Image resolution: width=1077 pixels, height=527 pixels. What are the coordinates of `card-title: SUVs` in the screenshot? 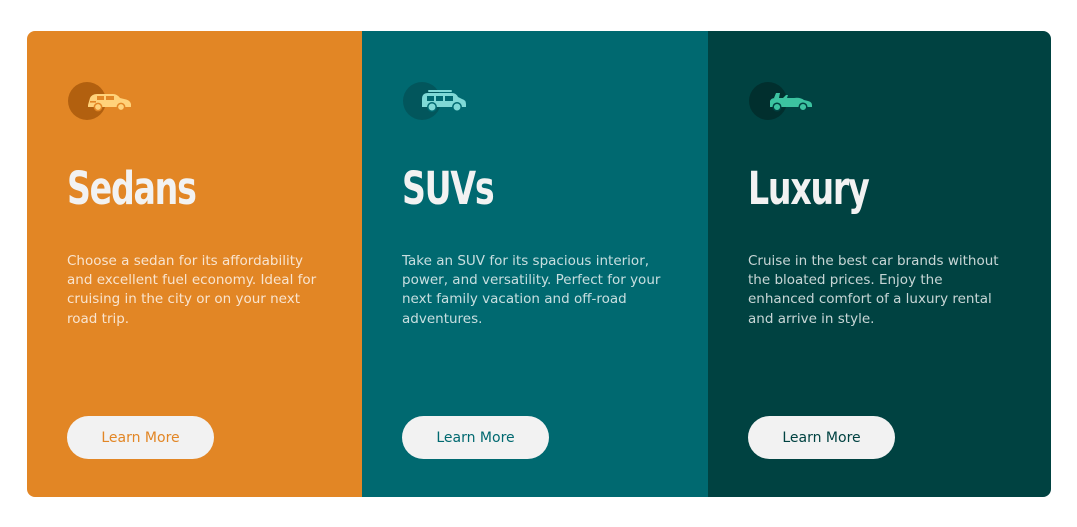 It's located at (448, 188).